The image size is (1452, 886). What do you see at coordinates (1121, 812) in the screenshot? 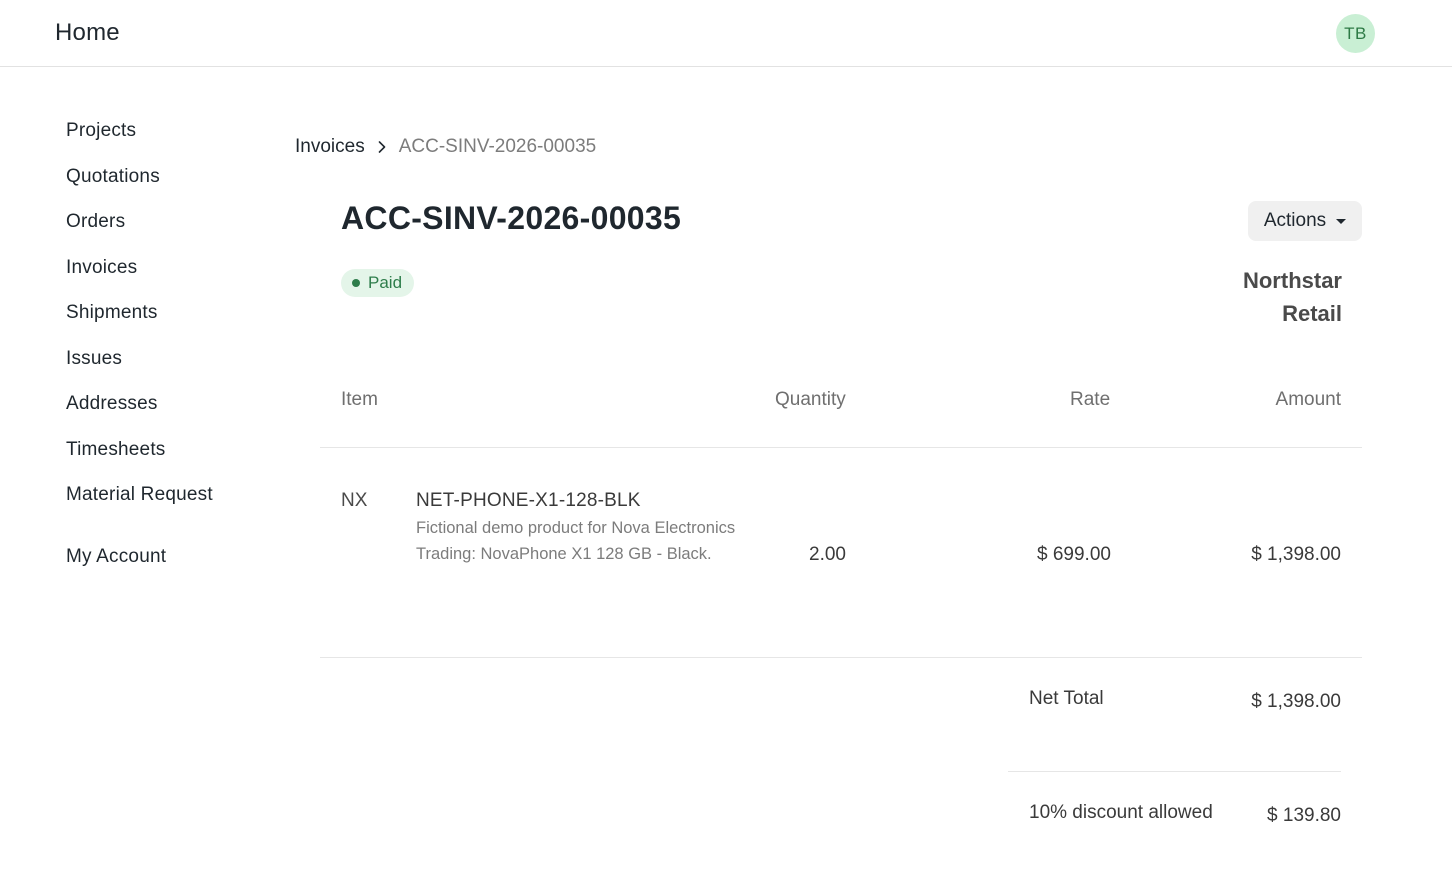
I see `total-label: 10% discount allowed` at bounding box center [1121, 812].